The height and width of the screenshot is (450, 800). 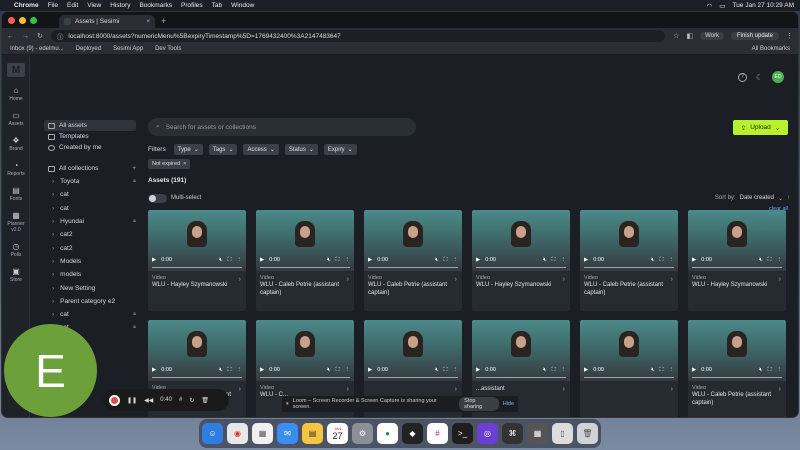 What do you see at coordinates (16, 94) in the screenshot?
I see `rail-home: ⌂ Home` at bounding box center [16, 94].